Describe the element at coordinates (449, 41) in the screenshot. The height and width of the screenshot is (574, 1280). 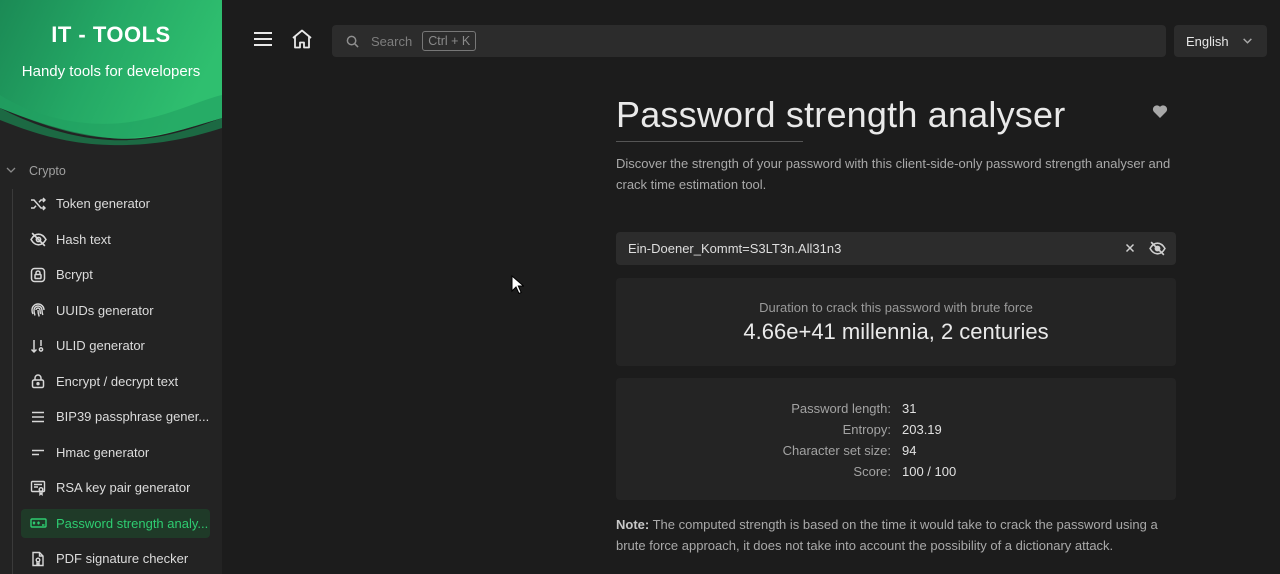
I see `search-shortcut-hint: Ctrl + K` at that location.